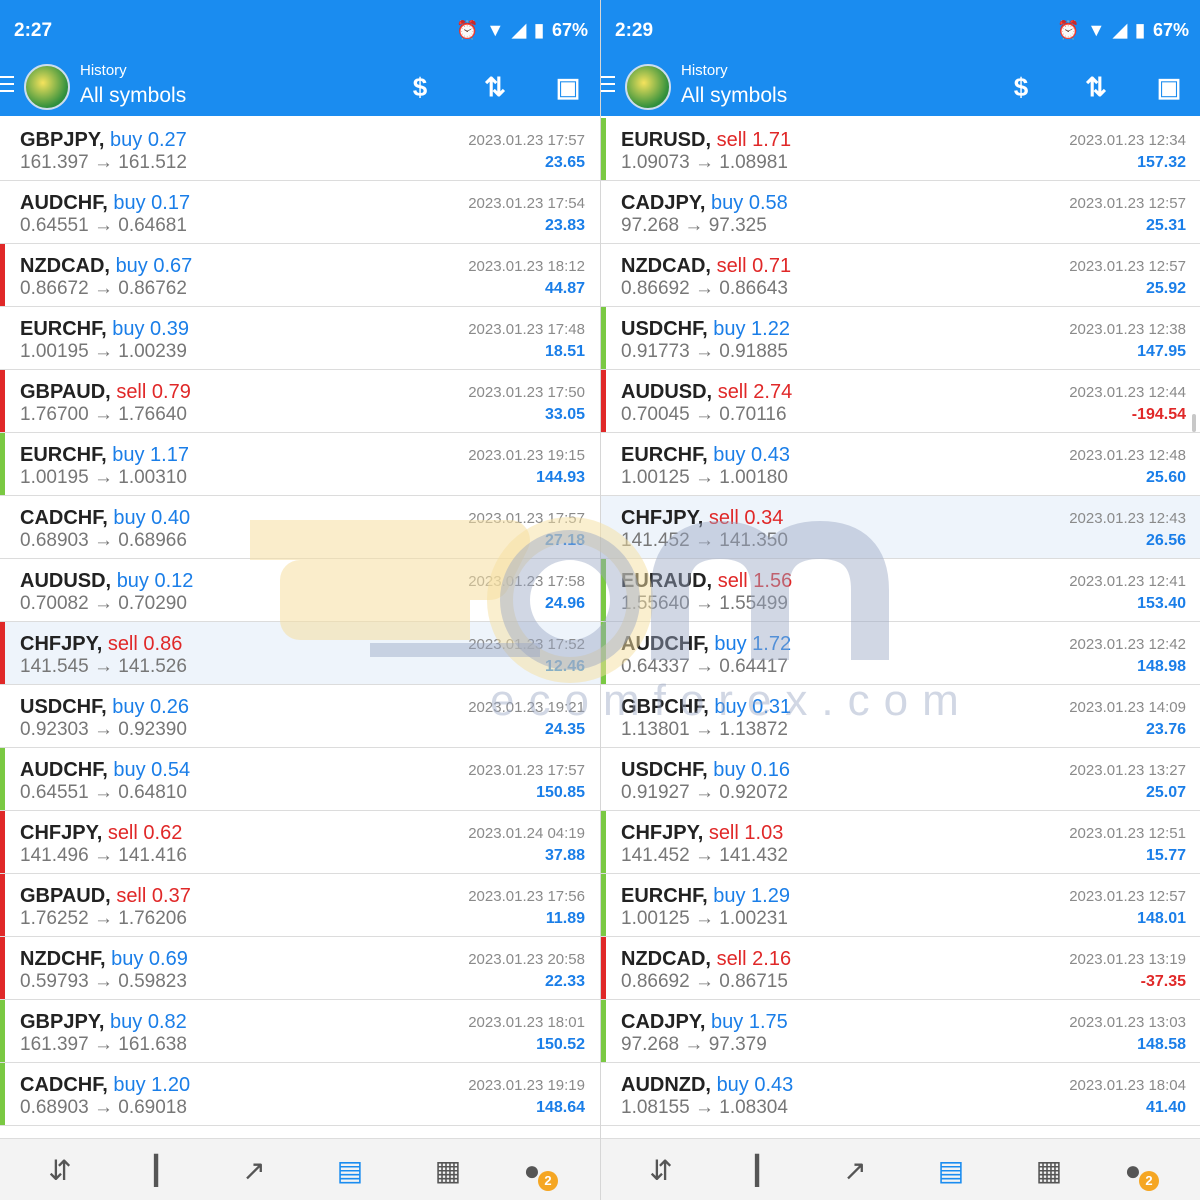  I want to click on battery-icon: ▮, so click(539, 30).